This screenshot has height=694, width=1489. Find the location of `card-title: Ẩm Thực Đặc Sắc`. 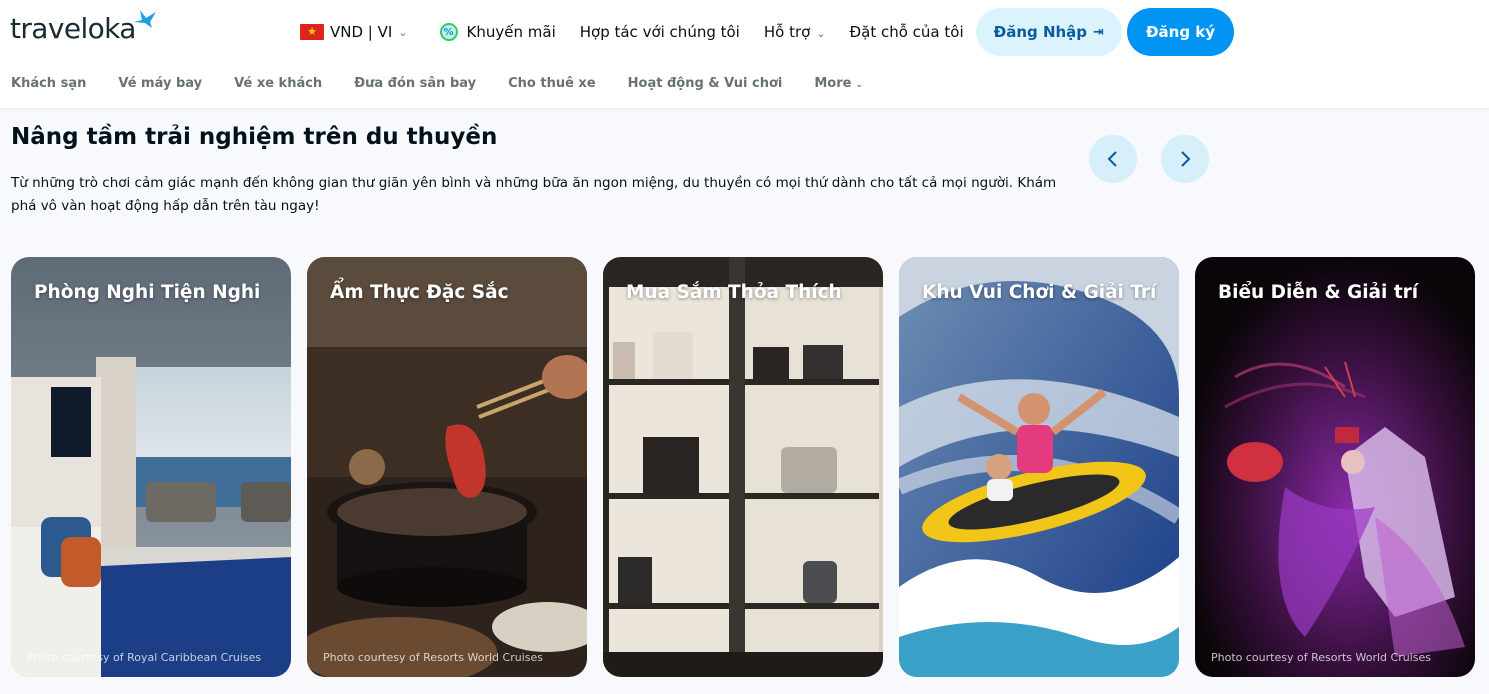

card-title: Ẩm Thực Đặc Sắc is located at coordinates (419, 292).